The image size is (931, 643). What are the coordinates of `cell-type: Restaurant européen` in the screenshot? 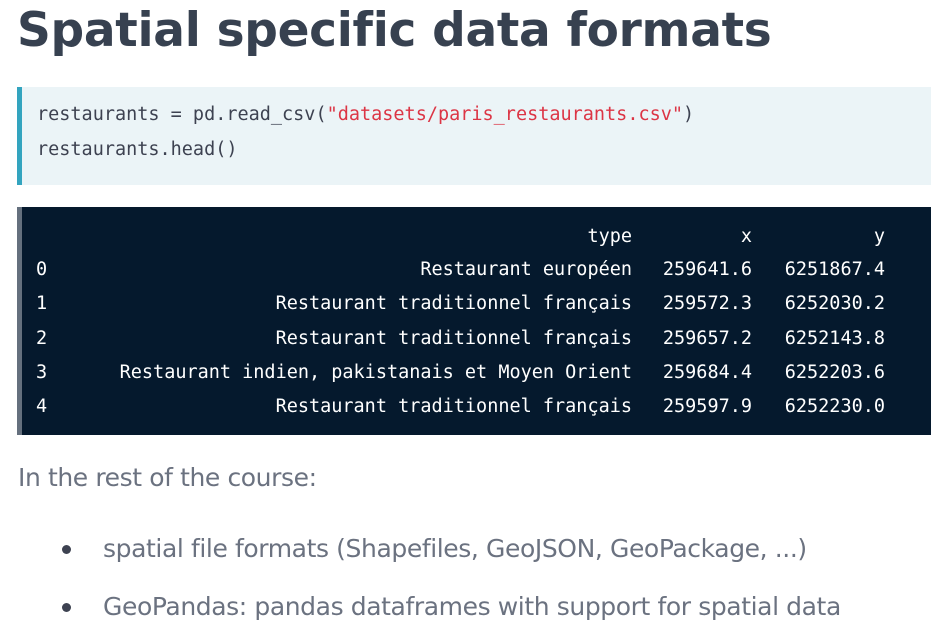 It's located at (526, 269).